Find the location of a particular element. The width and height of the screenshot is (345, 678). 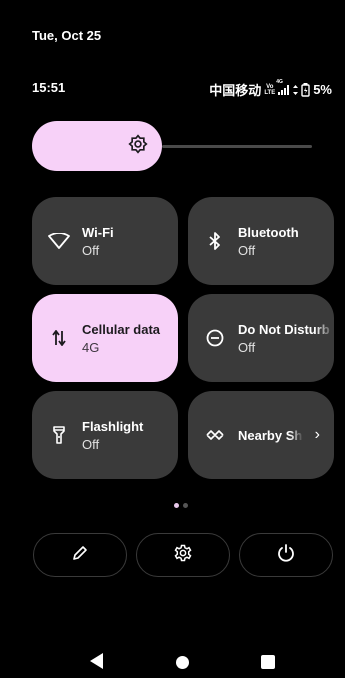

nearby-share-icon is located at coordinates (215, 435).